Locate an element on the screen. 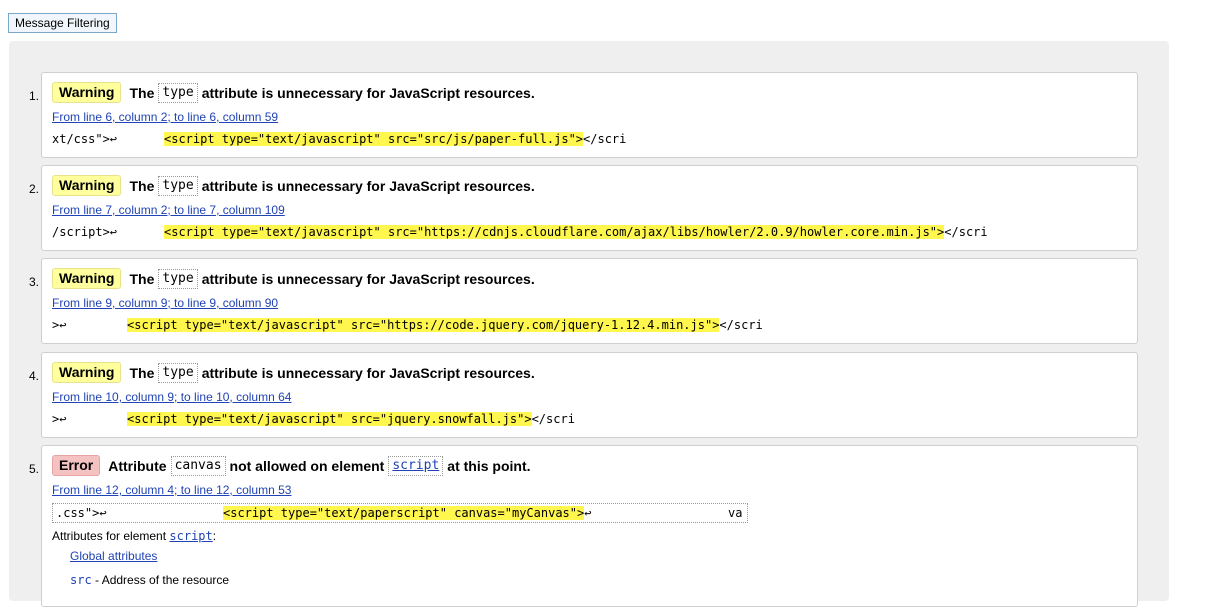 This screenshot has height=607, width=1205. message-number: 3. is located at coordinates (33, 282).